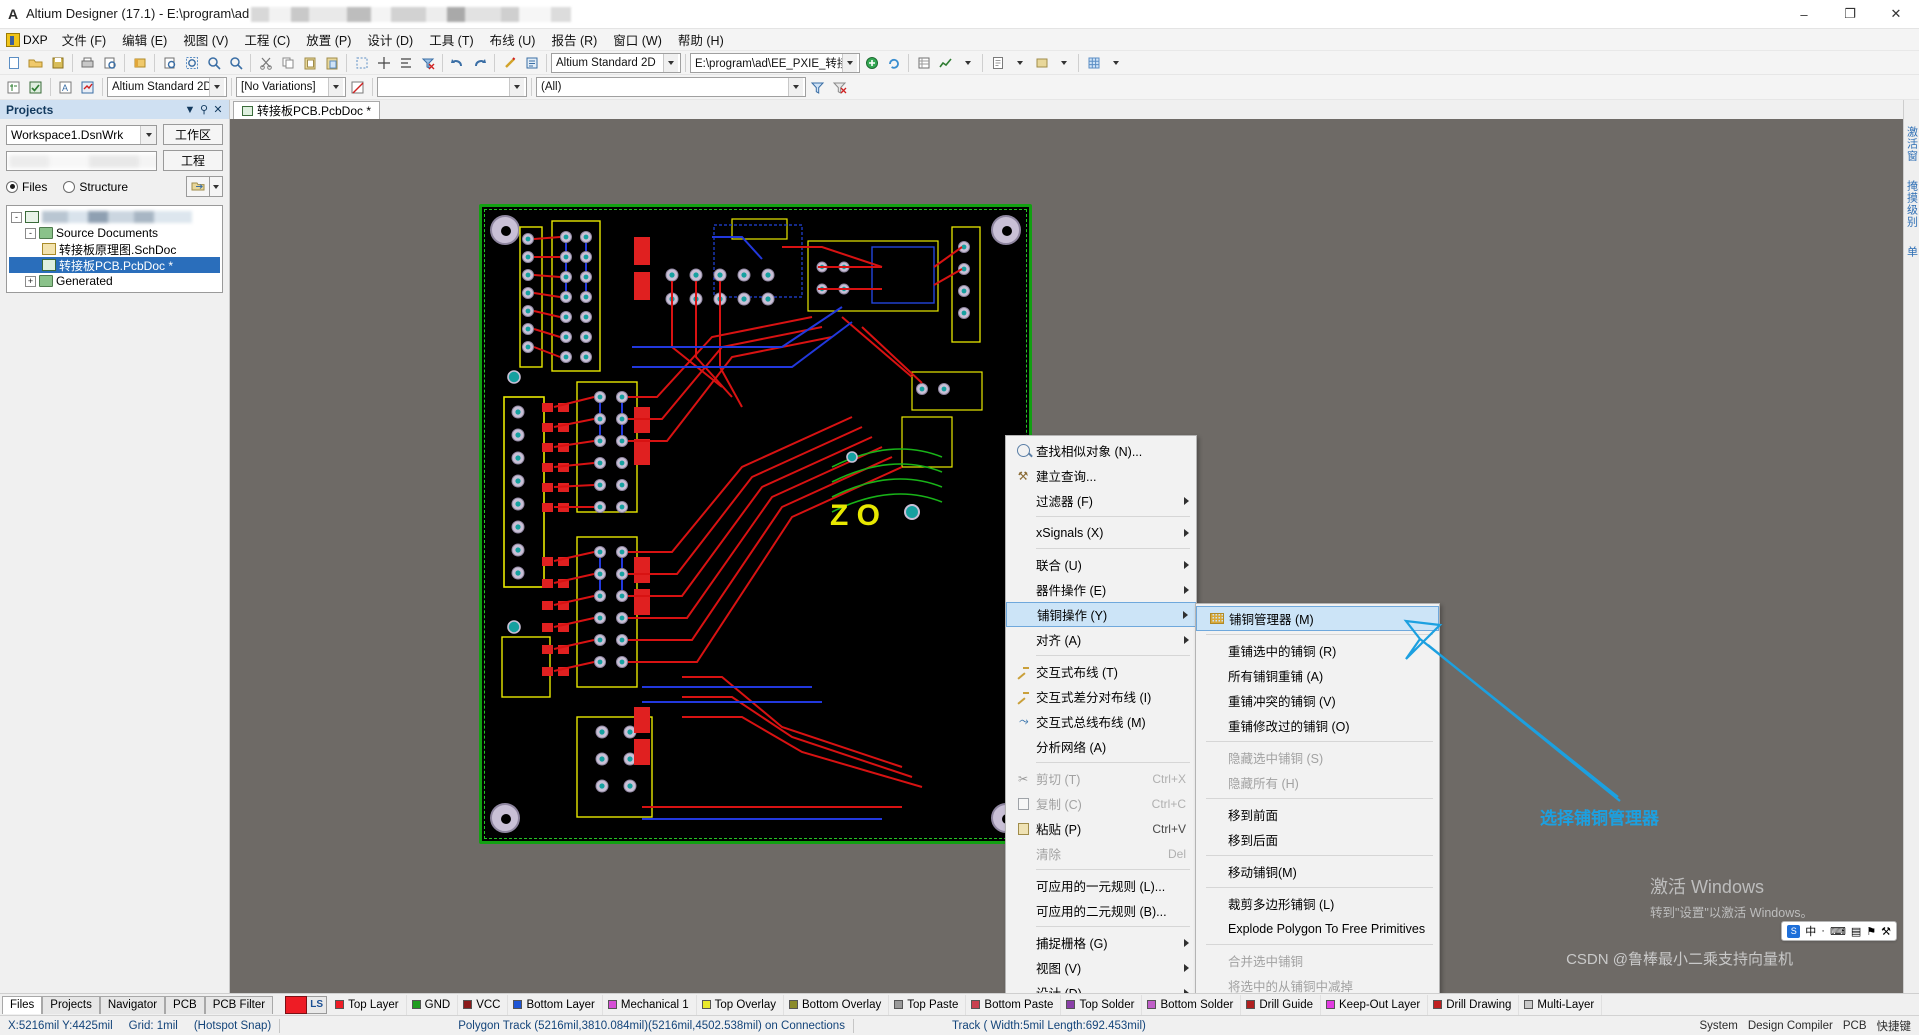 Image resolution: width=1919 pixels, height=1035 pixels. Describe the element at coordinates (1014, 1004) in the screenshot. I see `layer-tab-bottom-paste: Bottom Paste` at that location.